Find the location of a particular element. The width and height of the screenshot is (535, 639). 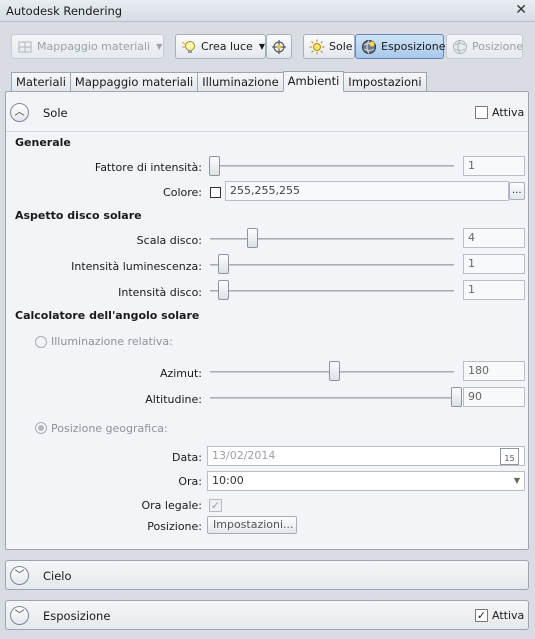

azimuth-label: Azimut: is located at coordinates (180, 373).